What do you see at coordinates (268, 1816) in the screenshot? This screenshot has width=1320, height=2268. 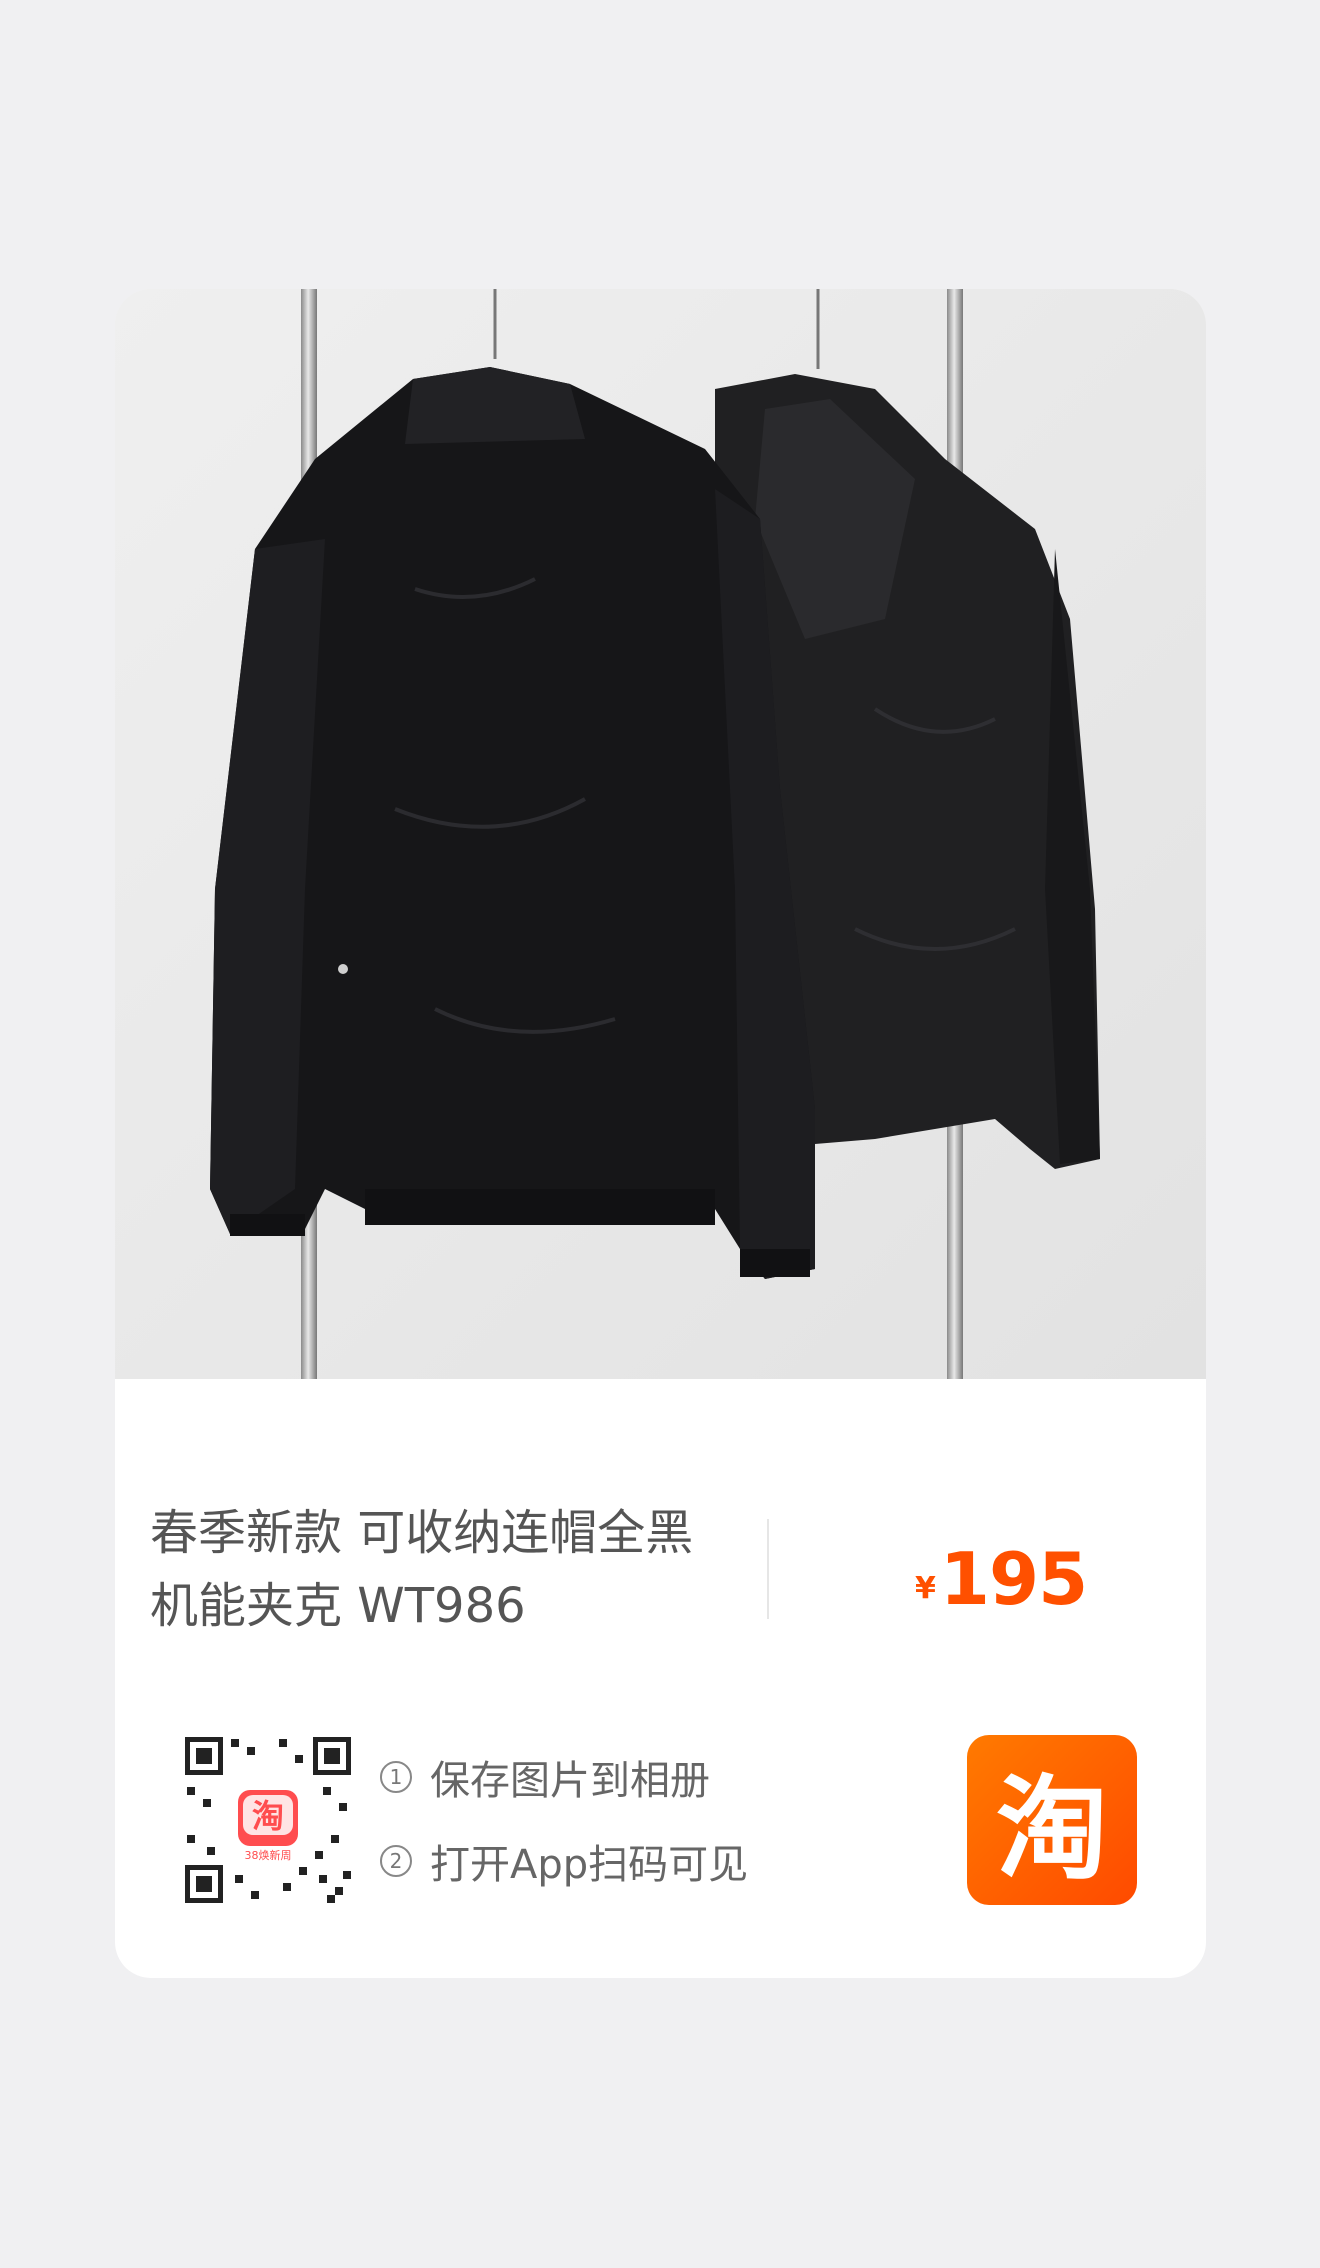 I see `qr-badge-text: 淘` at bounding box center [268, 1816].